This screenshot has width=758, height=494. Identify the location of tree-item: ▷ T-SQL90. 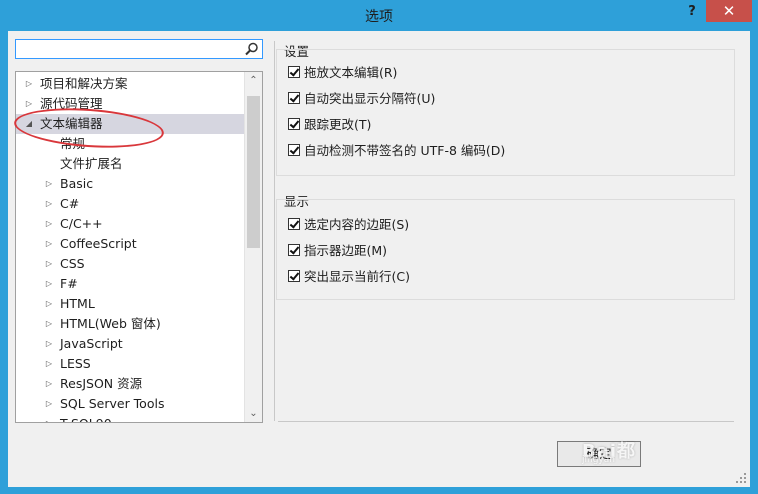
(131, 418).